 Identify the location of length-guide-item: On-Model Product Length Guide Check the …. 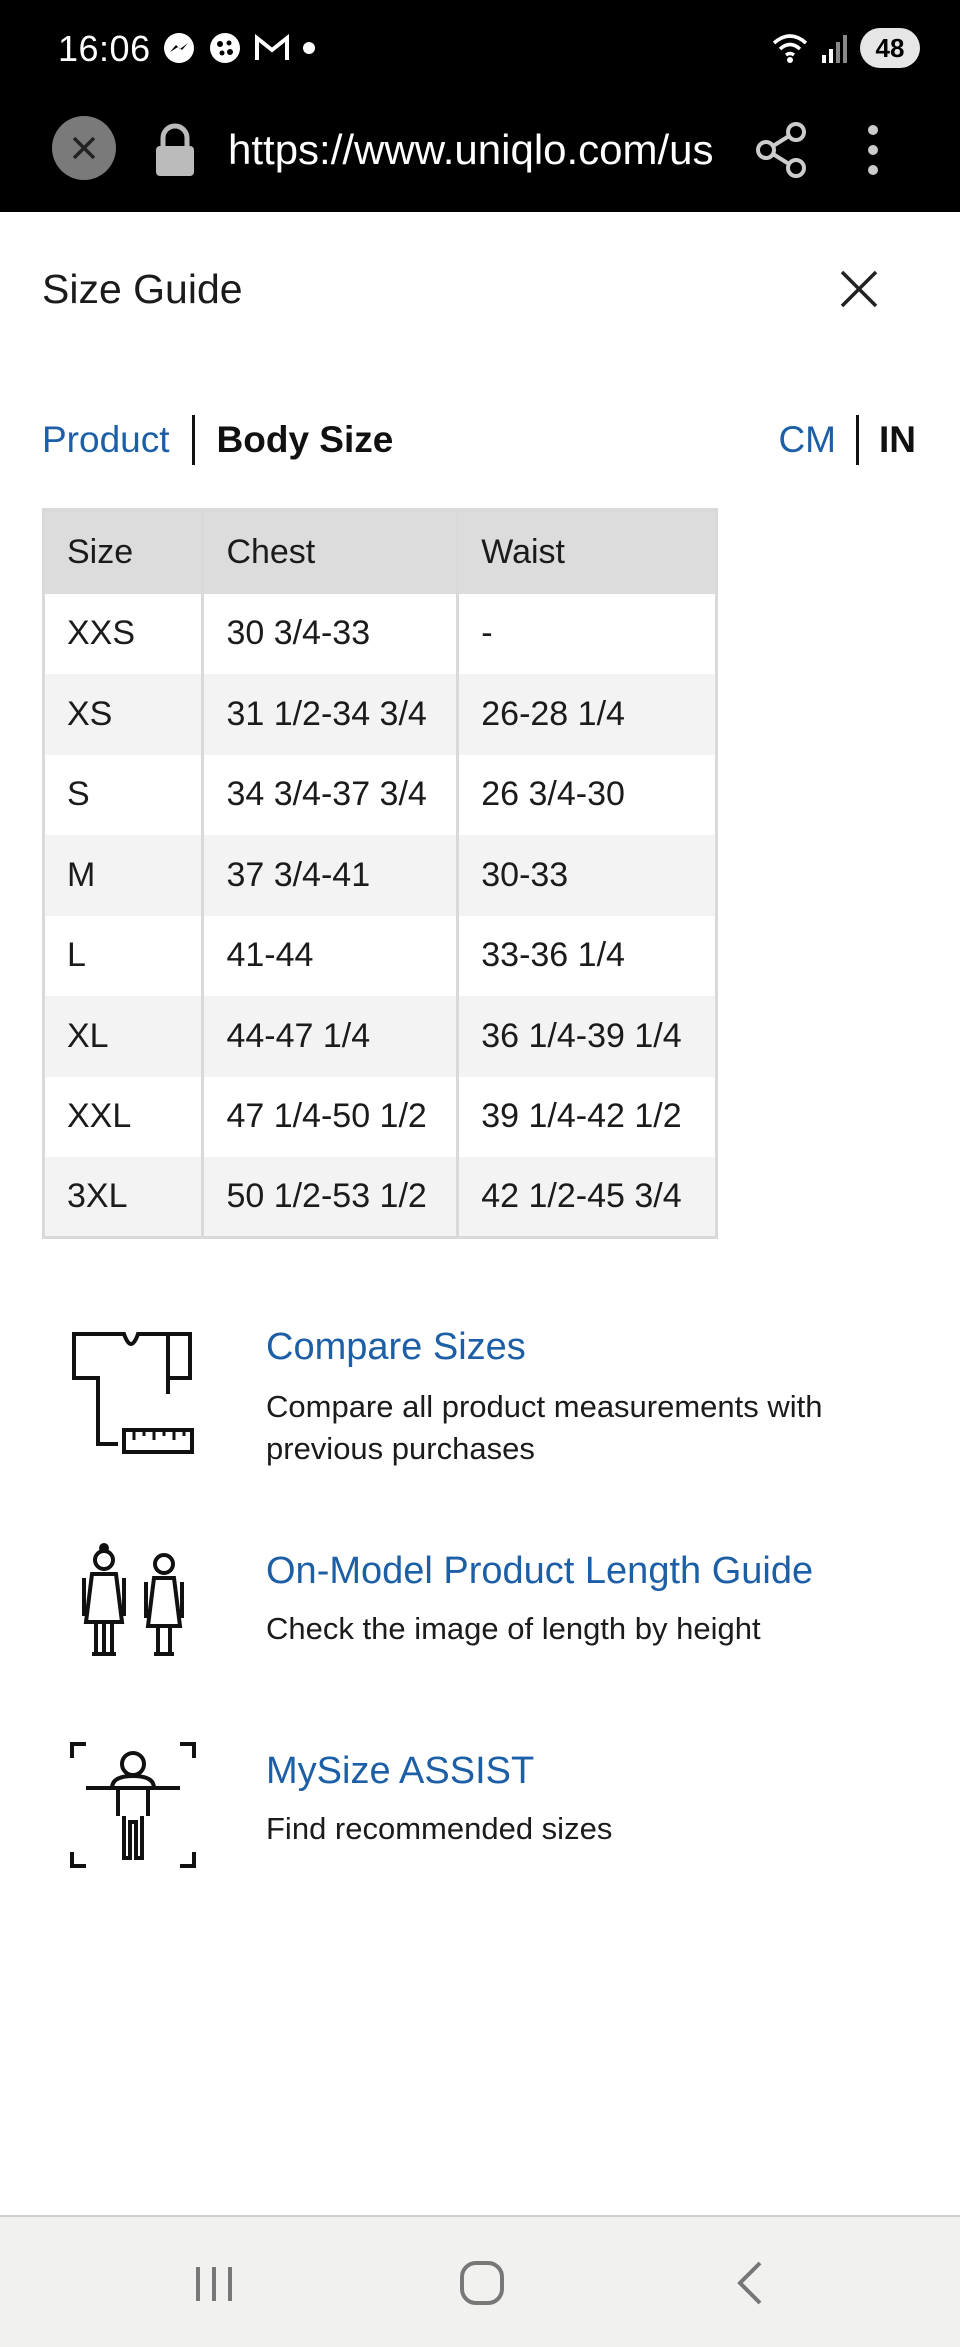
(498, 1601).